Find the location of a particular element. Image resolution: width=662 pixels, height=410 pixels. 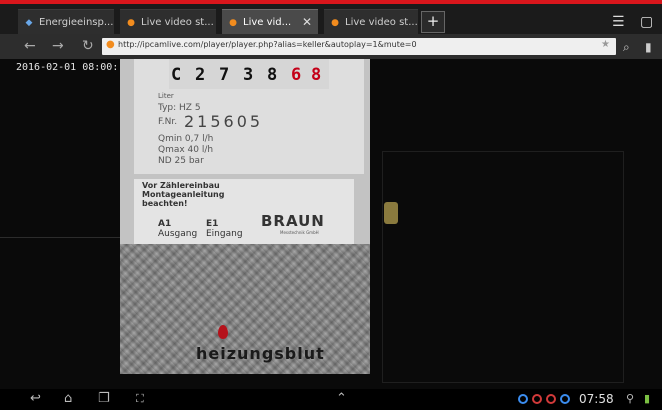

serial-label: F.Nr. is located at coordinates (168, 122).